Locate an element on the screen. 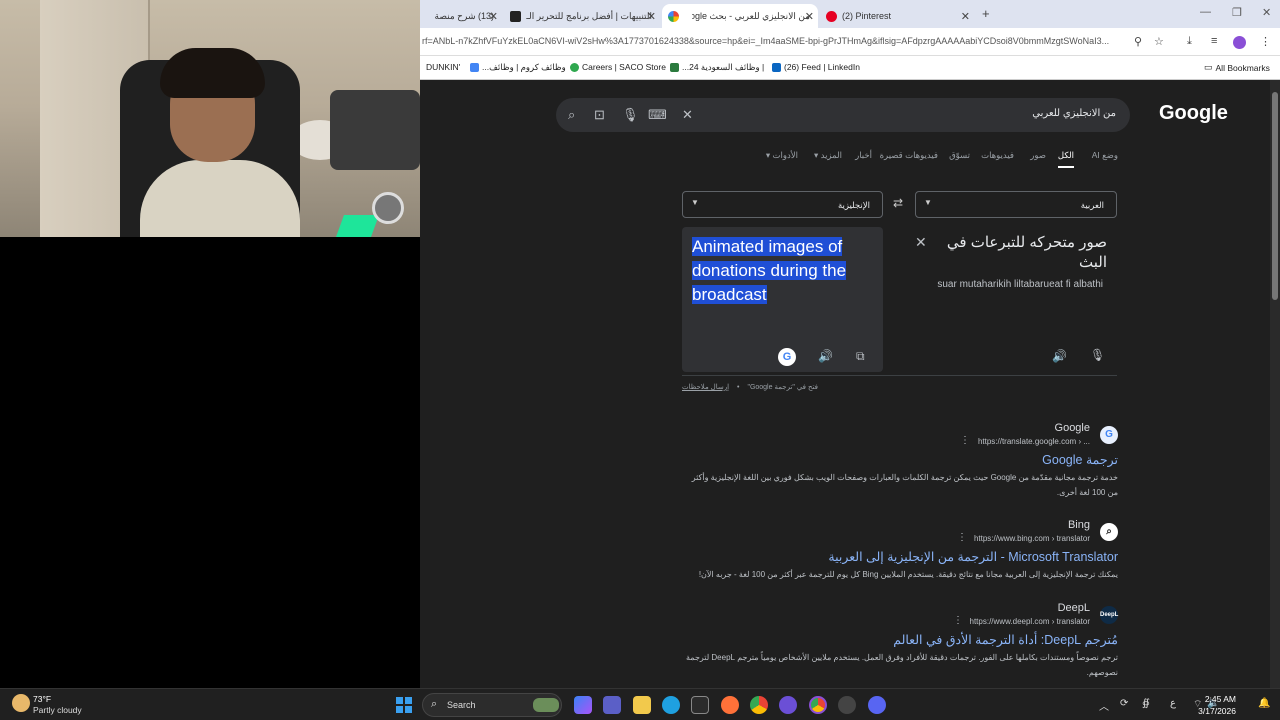 The height and width of the screenshot is (720, 1280). keyboard-icon: ⌨ is located at coordinates (657, 115).